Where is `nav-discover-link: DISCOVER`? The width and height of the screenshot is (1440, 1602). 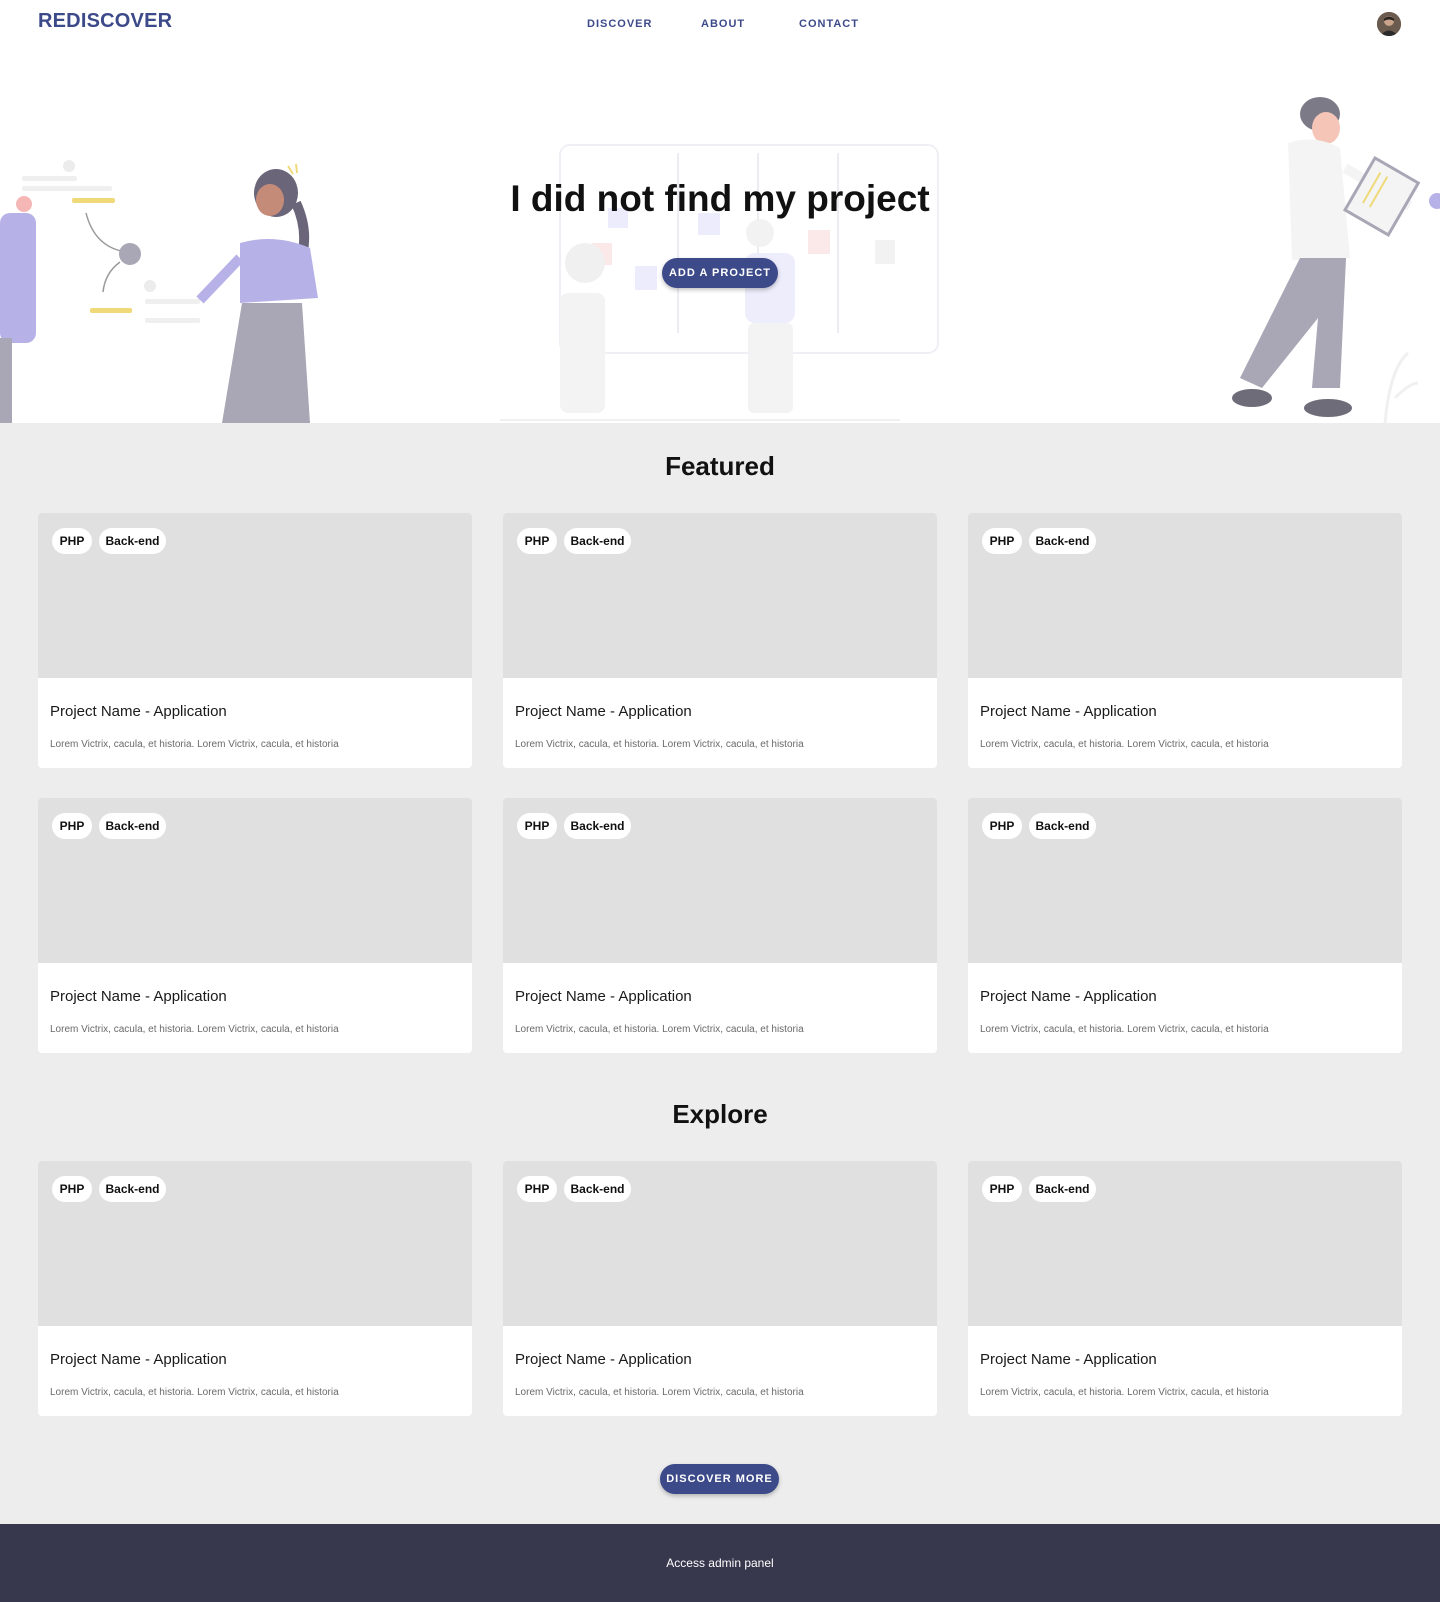
nav-discover-link: DISCOVER is located at coordinates (619, 24).